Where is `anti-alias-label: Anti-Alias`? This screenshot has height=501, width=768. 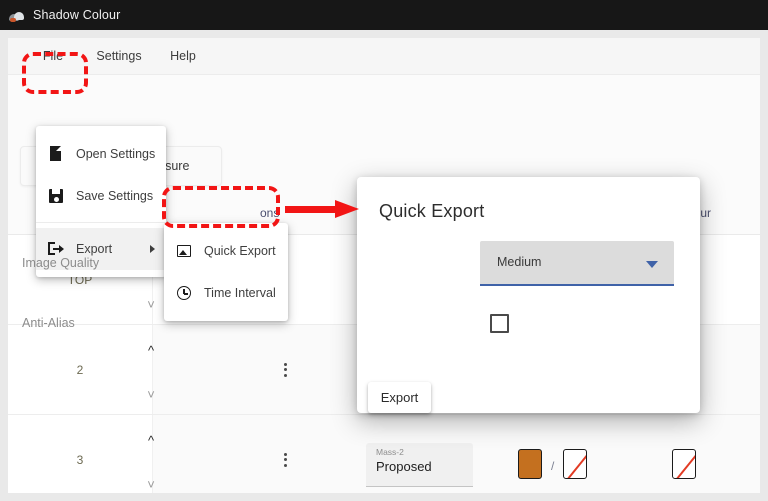
anti-alias-label: Anti-Alias is located at coordinates (48, 323).